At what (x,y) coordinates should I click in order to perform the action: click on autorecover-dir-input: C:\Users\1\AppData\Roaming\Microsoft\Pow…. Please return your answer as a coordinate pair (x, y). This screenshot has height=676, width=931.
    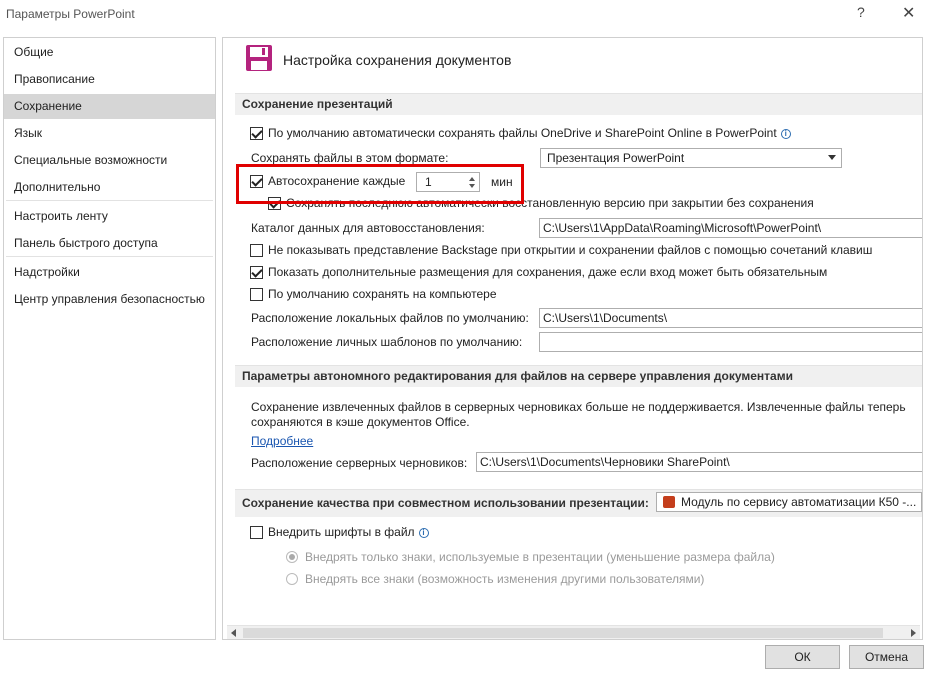
    Looking at the image, I should click on (730, 228).